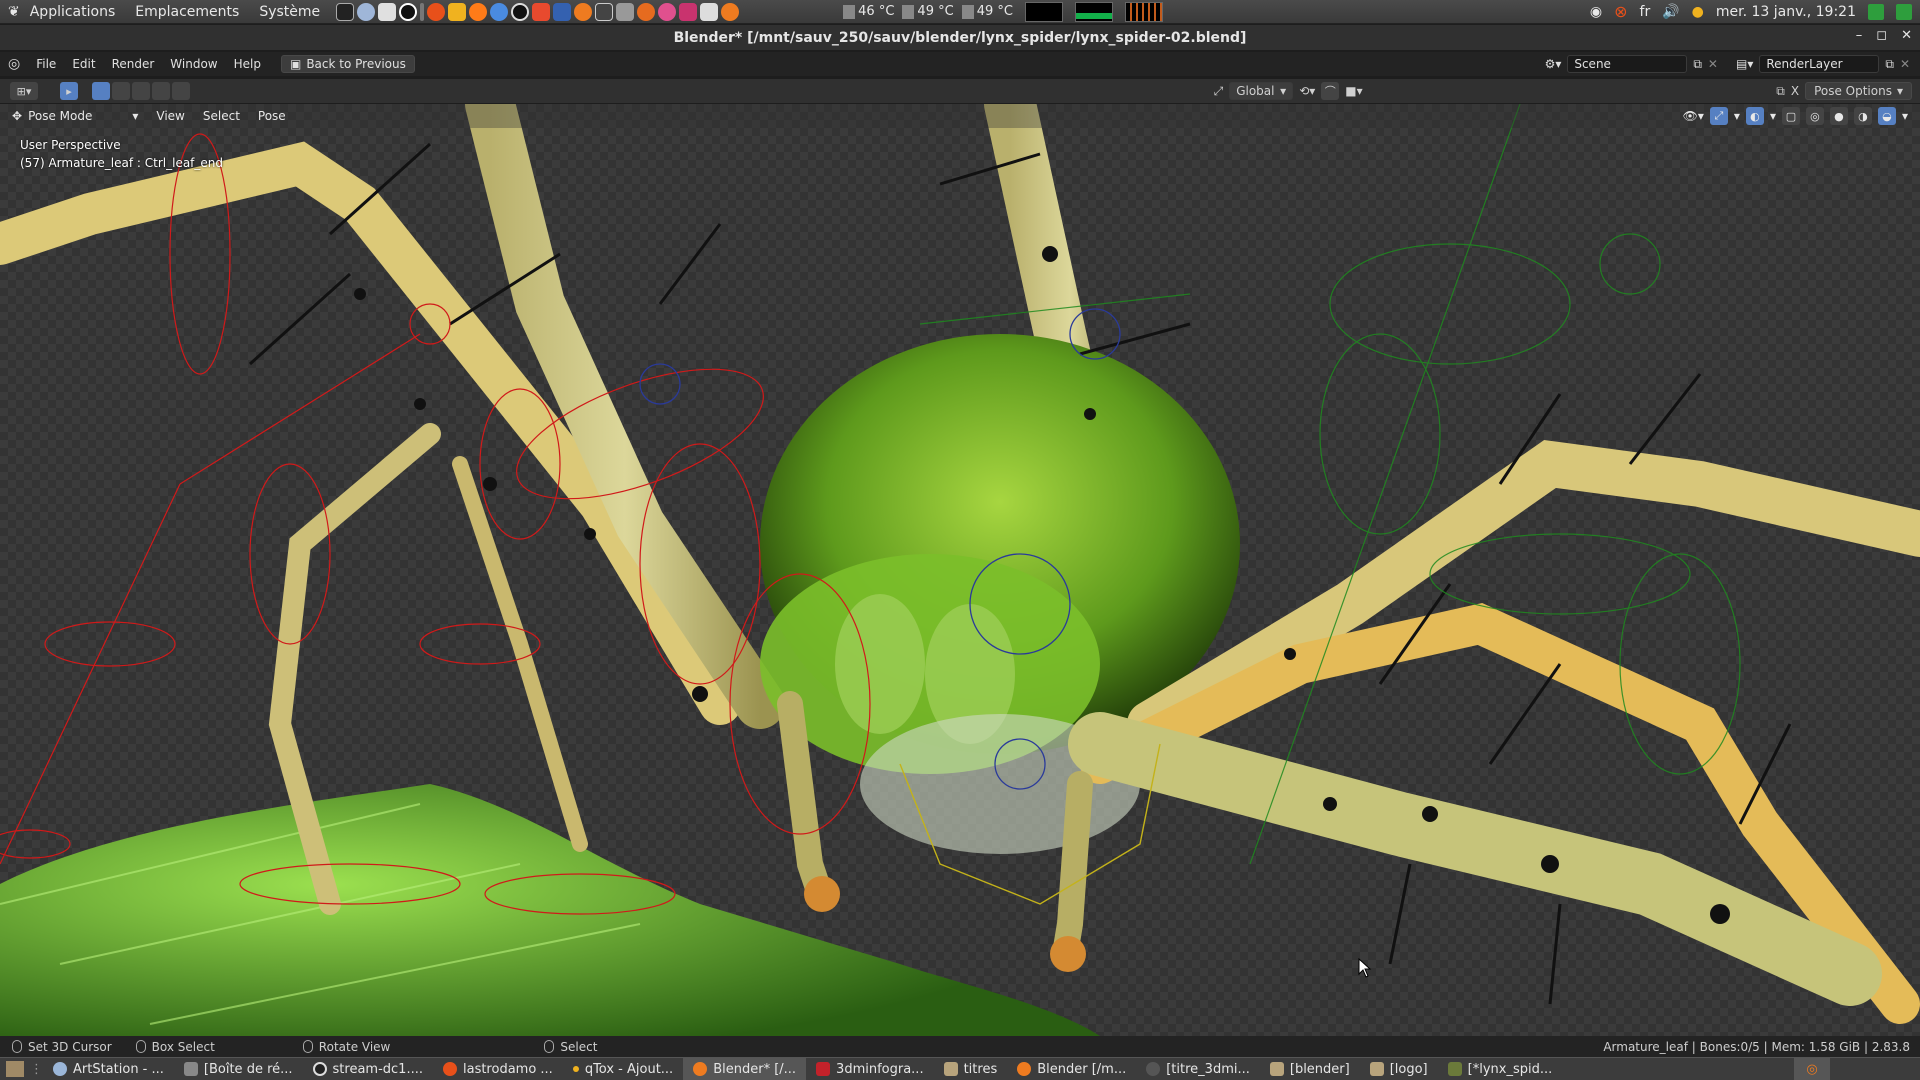  Describe the element at coordinates (1812, 1068) in the screenshot. I see `tray-blender-icon: ◎` at that location.